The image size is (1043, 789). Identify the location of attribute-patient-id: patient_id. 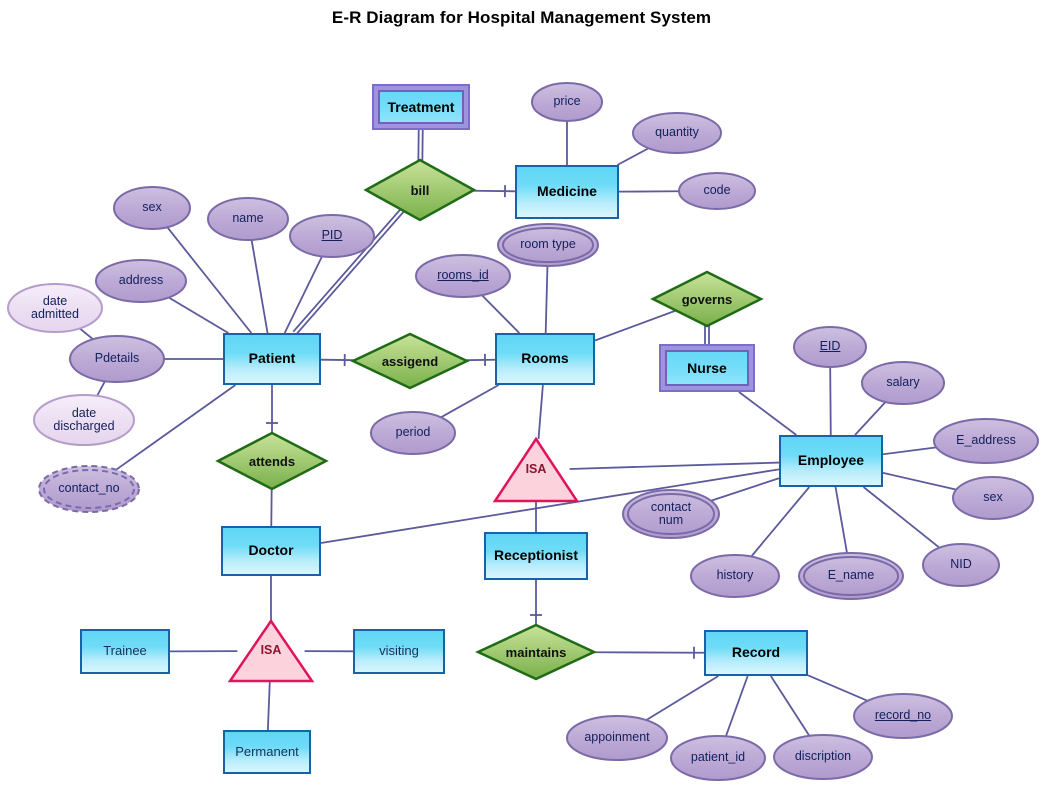
(718, 758).